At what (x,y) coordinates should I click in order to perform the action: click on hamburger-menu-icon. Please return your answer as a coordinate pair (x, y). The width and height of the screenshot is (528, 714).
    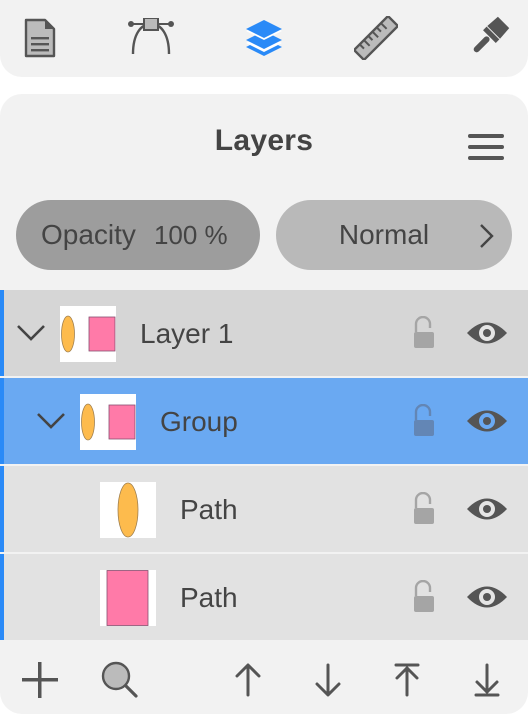
    Looking at the image, I should click on (486, 136).